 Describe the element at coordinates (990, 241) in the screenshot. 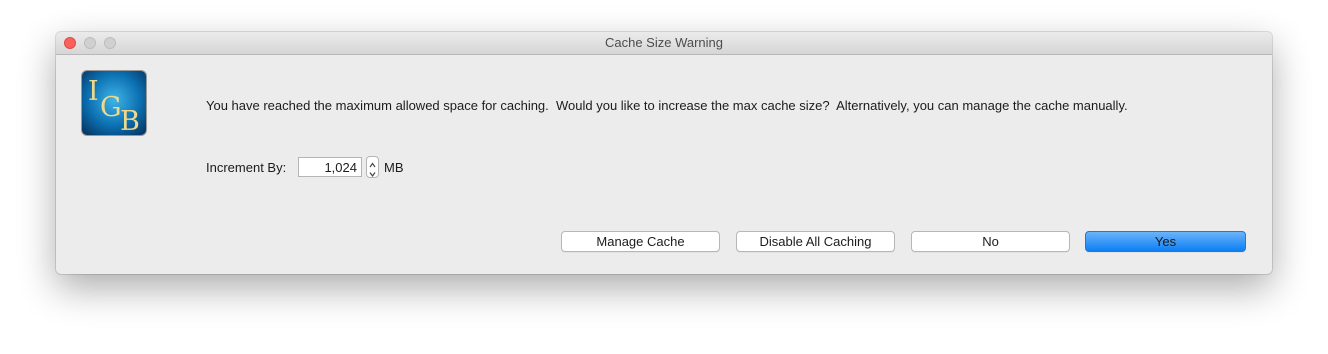

I see `no-button: No` at that location.